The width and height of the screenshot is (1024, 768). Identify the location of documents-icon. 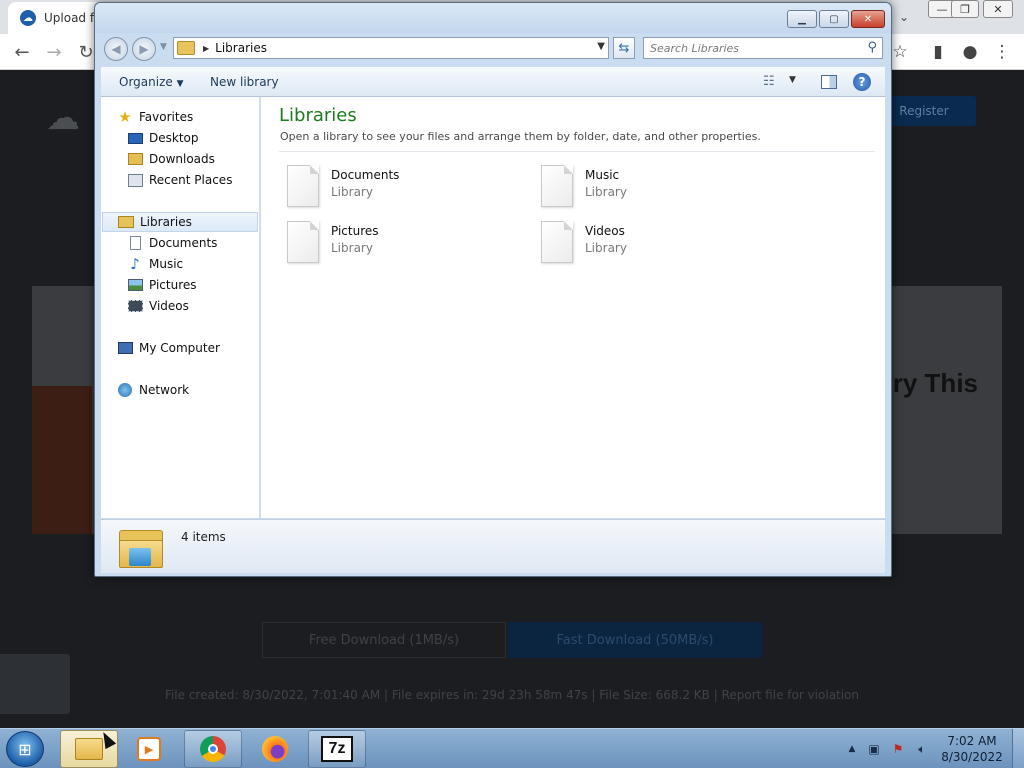
(135, 243).